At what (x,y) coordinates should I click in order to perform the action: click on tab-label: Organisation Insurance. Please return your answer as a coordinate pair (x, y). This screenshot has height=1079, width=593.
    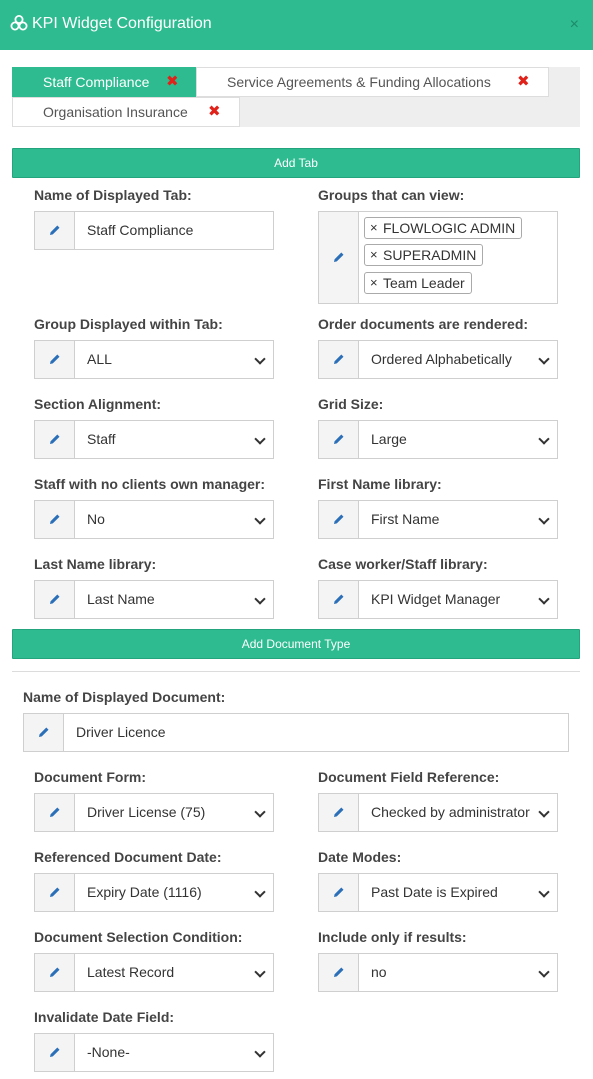
    Looking at the image, I should click on (115, 112).